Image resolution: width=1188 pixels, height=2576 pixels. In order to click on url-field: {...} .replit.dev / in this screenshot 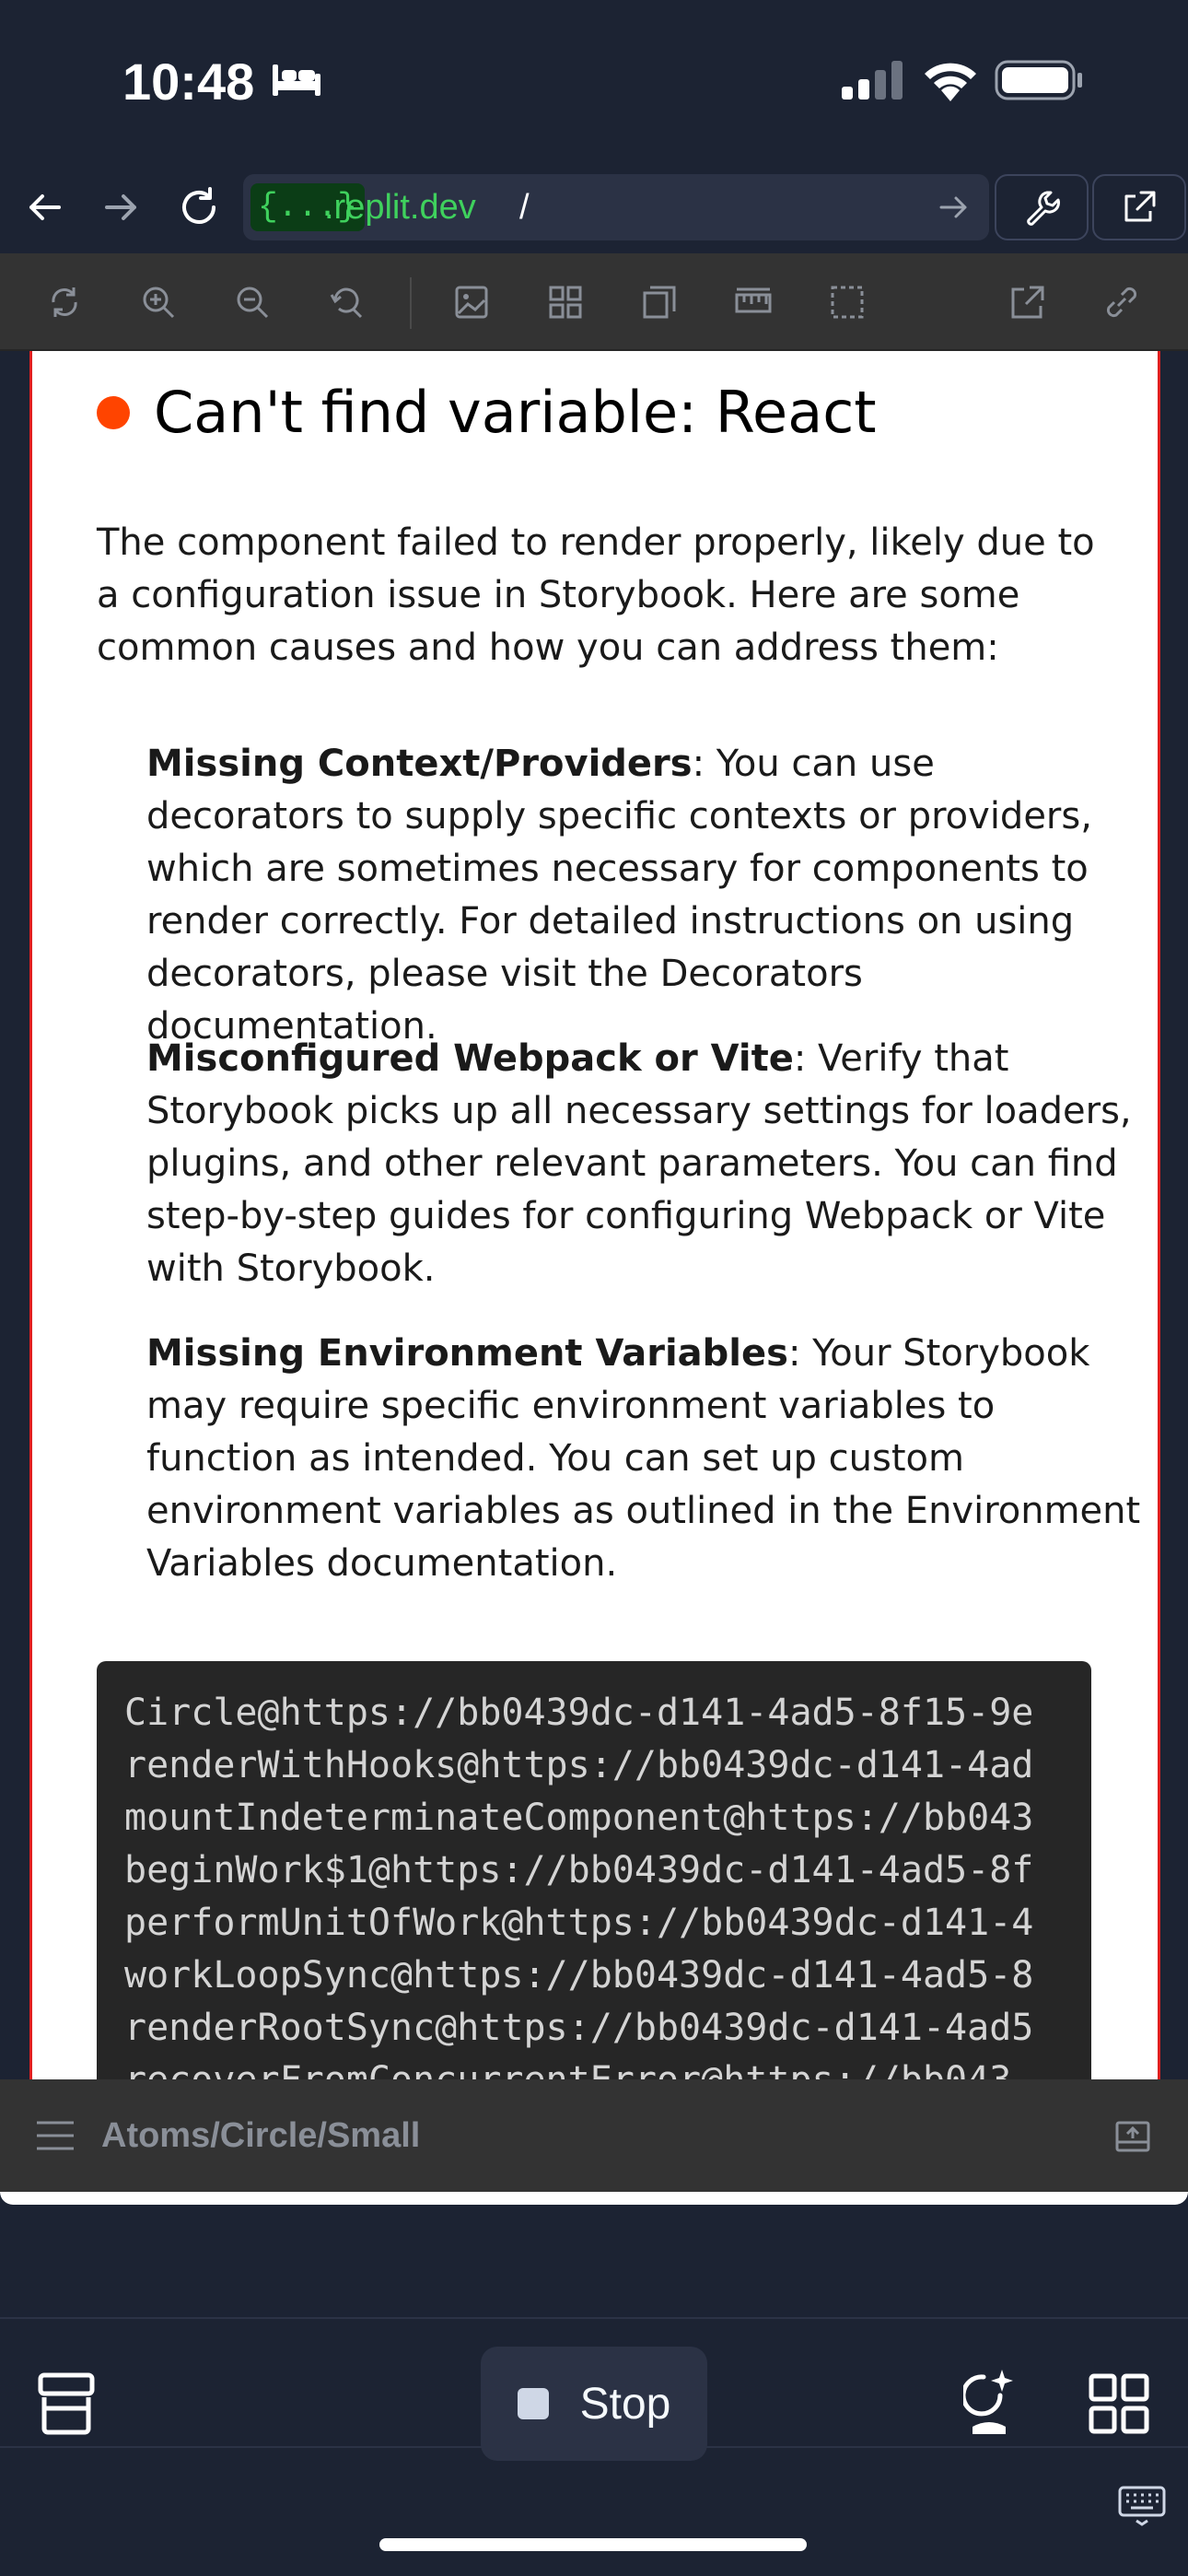, I will do `click(616, 207)`.